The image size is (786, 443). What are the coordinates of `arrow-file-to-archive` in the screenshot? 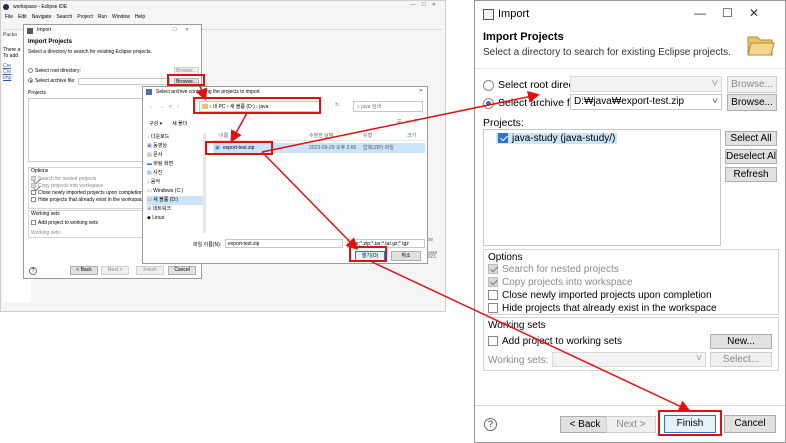 It's located at (400, 121).